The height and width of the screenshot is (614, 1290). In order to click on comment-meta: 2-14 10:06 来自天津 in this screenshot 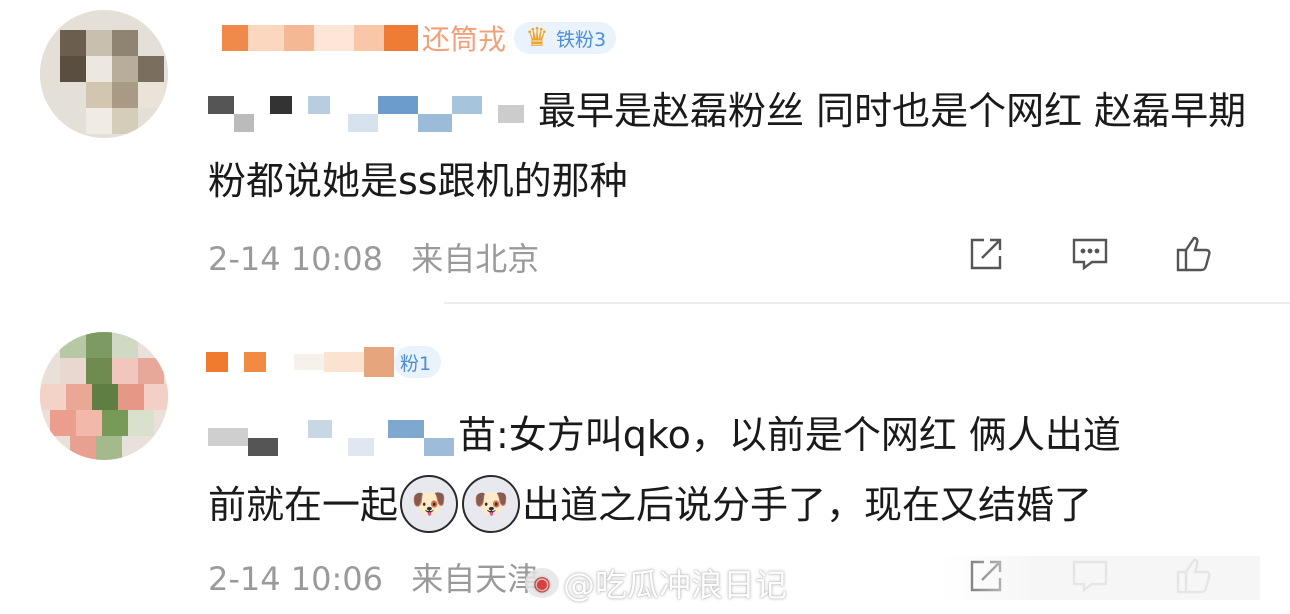, I will do `click(373, 577)`.